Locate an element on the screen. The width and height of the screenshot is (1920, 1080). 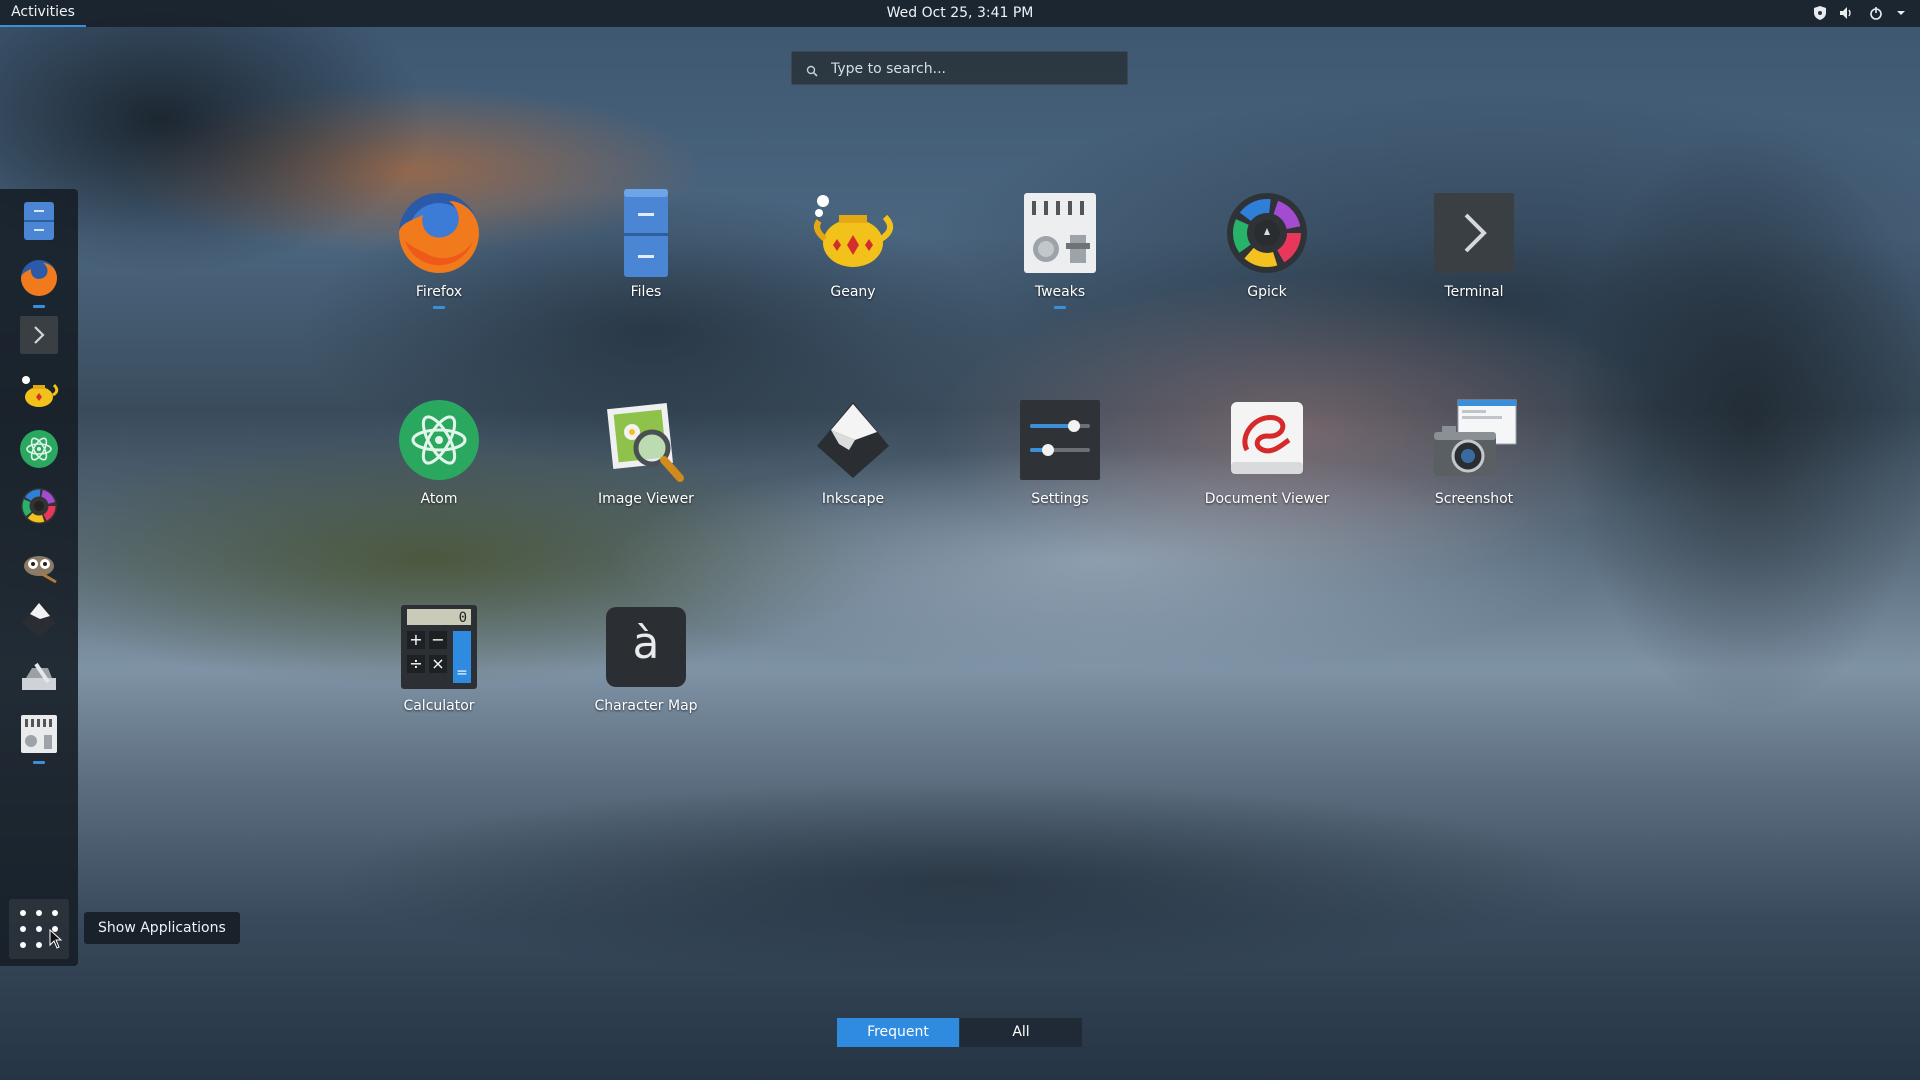
dash-item-gpick is located at coordinates (39, 506).